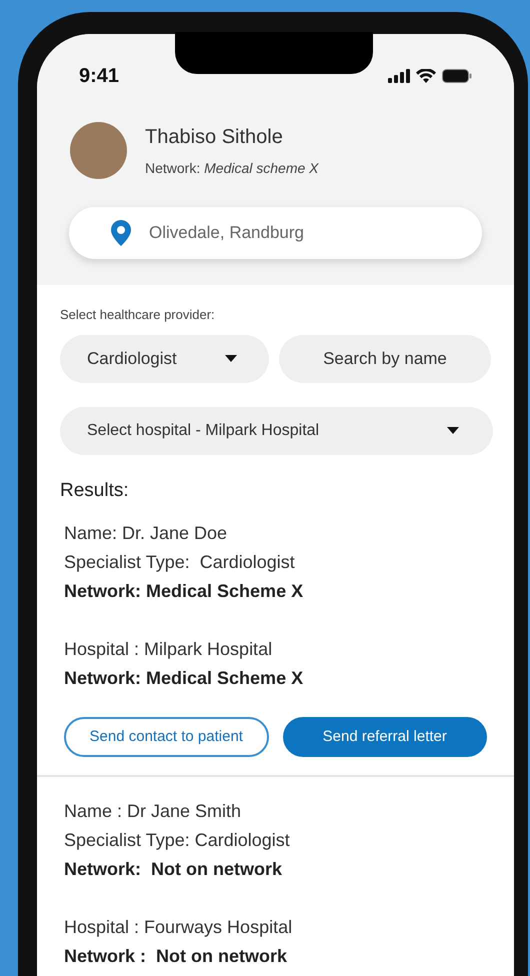 The image size is (530, 976). What do you see at coordinates (226, 233) in the screenshot?
I see `location-text: Olivedale, Randburg` at bounding box center [226, 233].